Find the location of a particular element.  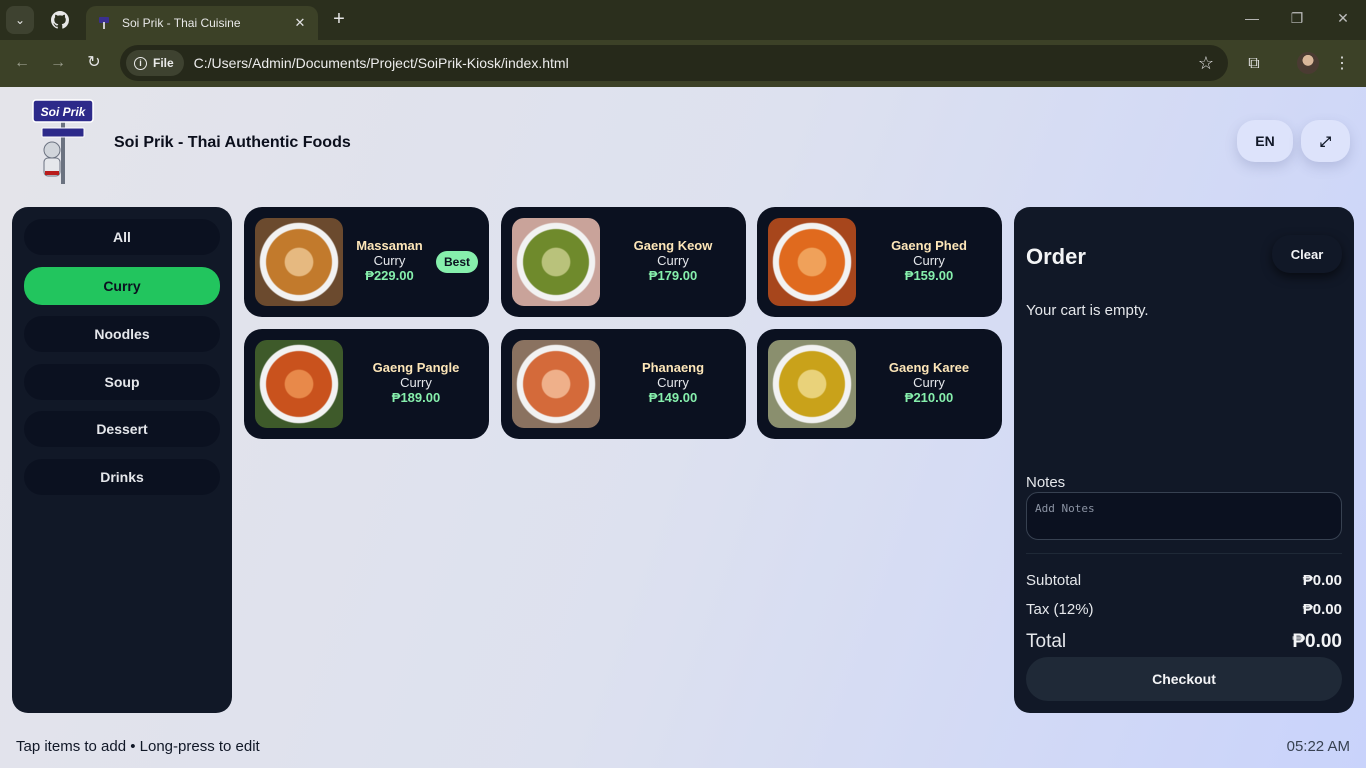

total-row: Total ₱0.00 is located at coordinates (1184, 642).